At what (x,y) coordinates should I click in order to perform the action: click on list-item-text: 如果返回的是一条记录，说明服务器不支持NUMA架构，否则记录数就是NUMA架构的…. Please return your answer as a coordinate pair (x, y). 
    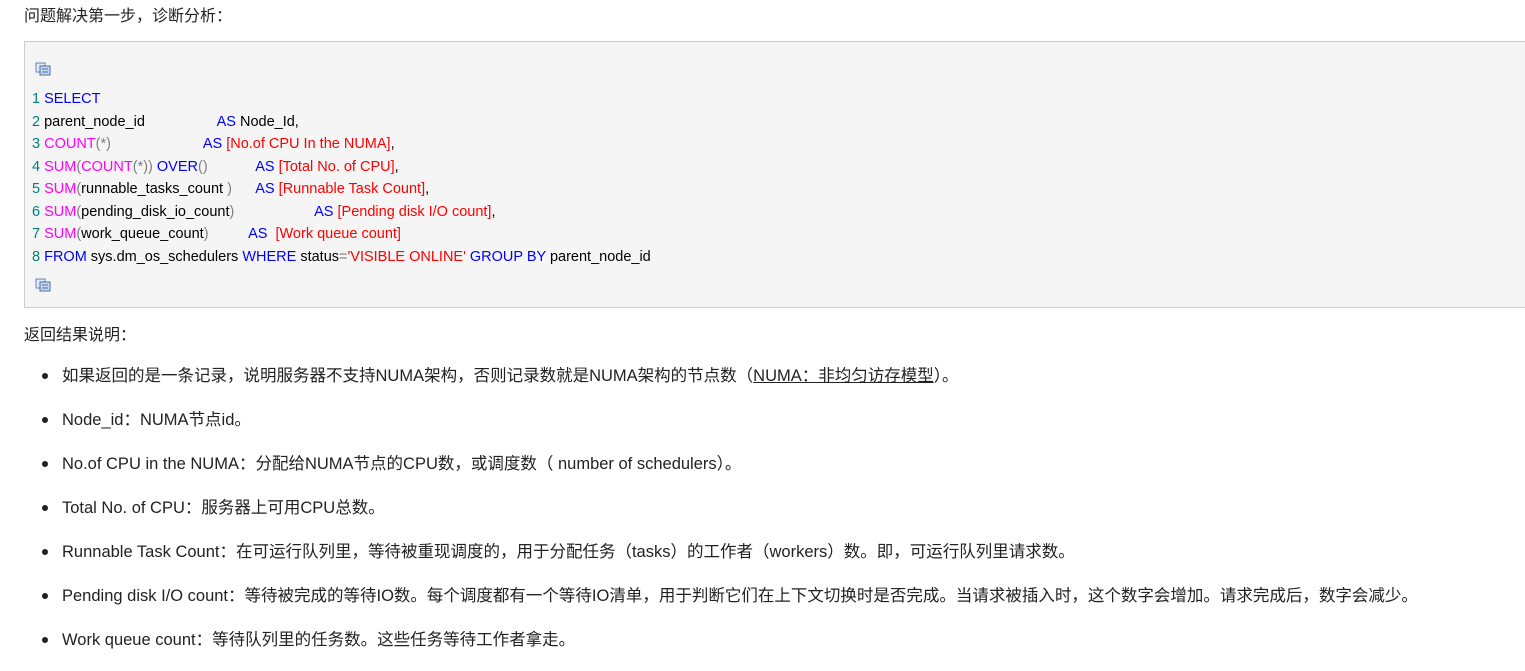
    Looking at the image, I should click on (408, 376).